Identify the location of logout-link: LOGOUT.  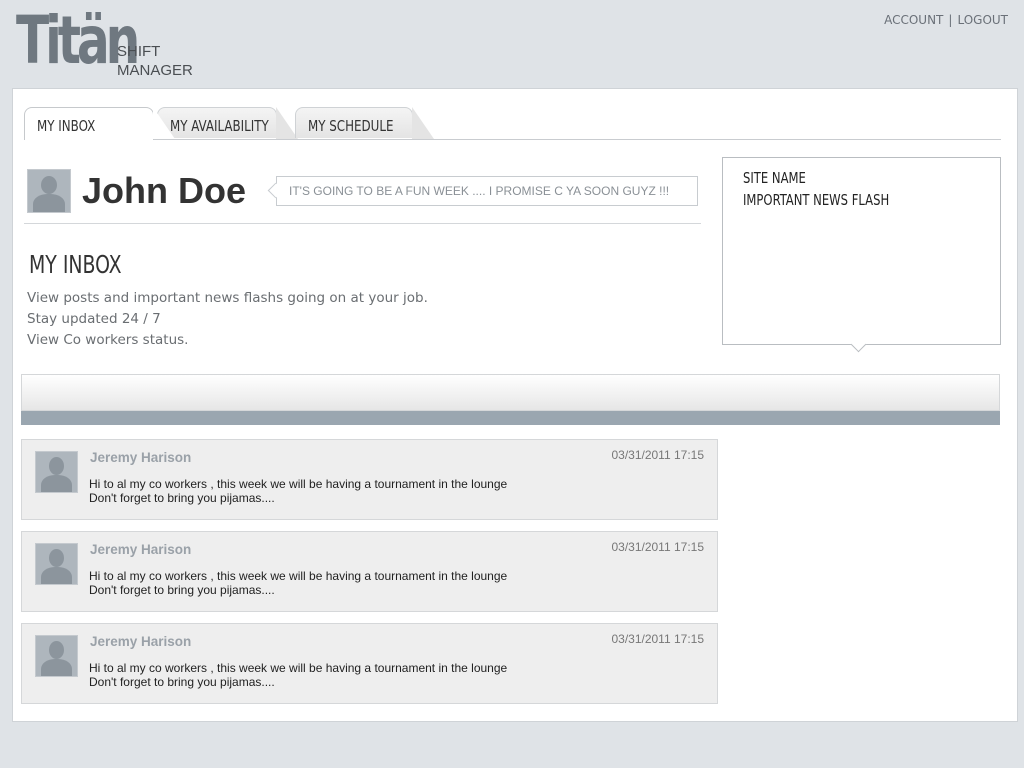
(982, 20).